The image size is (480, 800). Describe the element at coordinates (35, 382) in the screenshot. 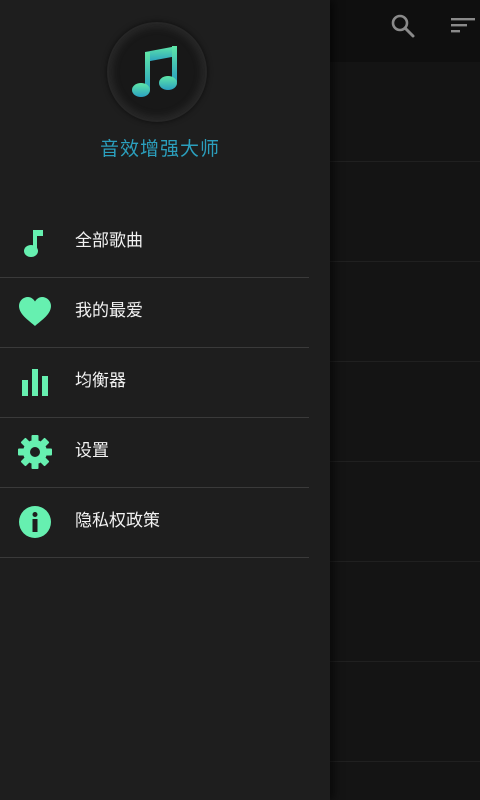

I see `equalizer-icon` at that location.